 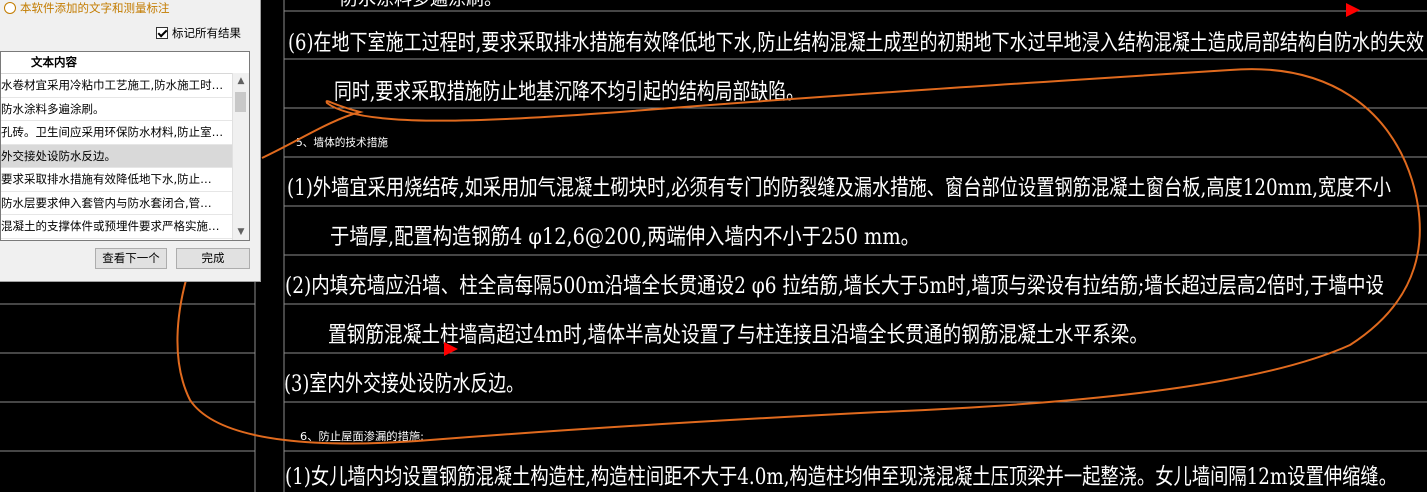 What do you see at coordinates (206, 33) in the screenshot?
I see `checkbox-label: 标记所有结果` at bounding box center [206, 33].